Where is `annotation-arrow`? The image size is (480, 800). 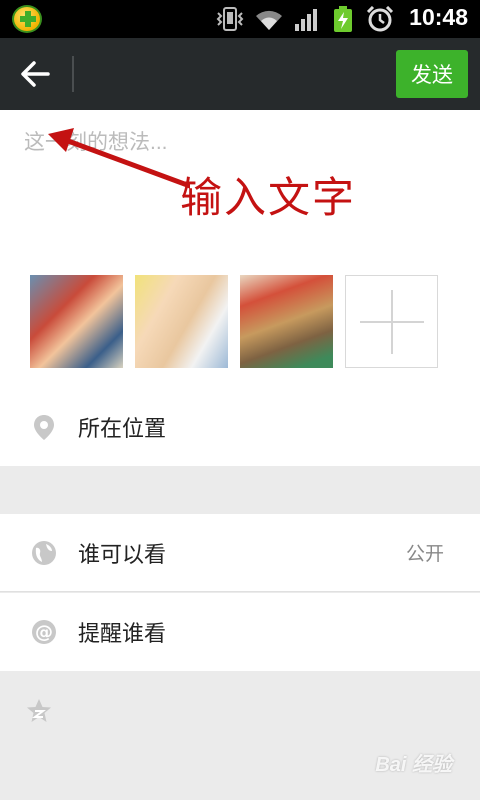 annotation-arrow is located at coordinates (119, 158).